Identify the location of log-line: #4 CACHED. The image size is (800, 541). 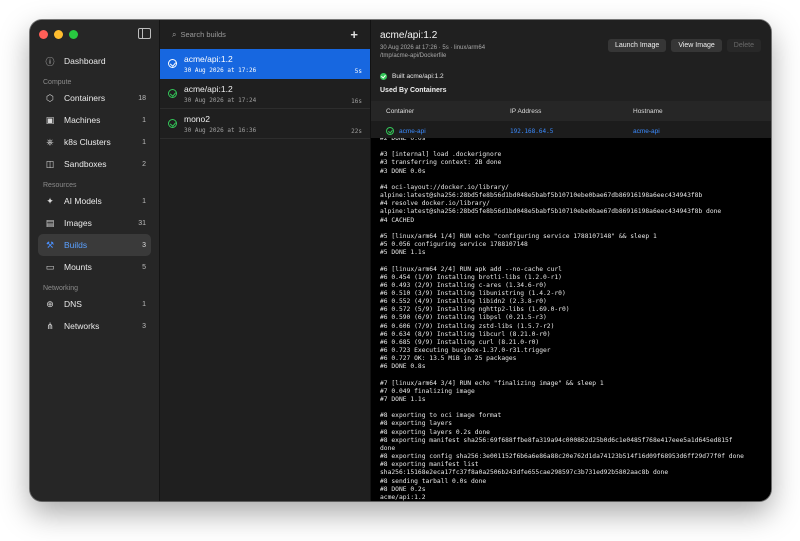
(397, 220).